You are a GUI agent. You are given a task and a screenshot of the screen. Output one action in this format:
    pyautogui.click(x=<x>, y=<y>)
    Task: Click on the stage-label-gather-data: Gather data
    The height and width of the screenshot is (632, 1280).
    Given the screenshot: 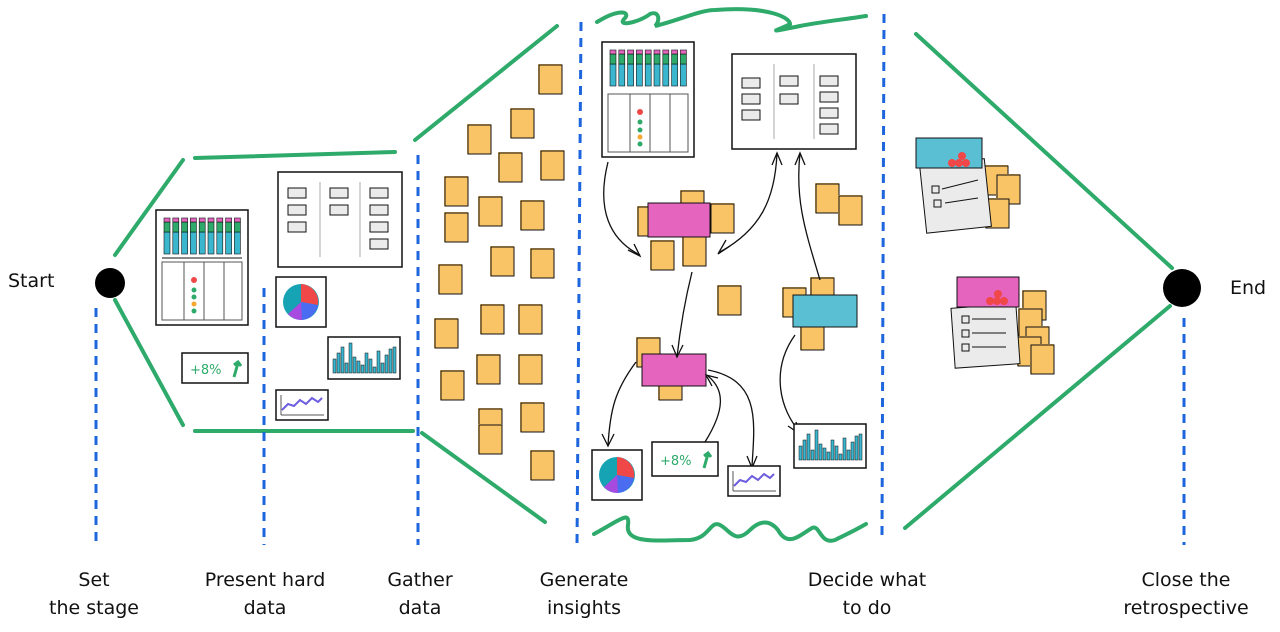 What is the action you would take?
    pyautogui.click(x=420, y=594)
    